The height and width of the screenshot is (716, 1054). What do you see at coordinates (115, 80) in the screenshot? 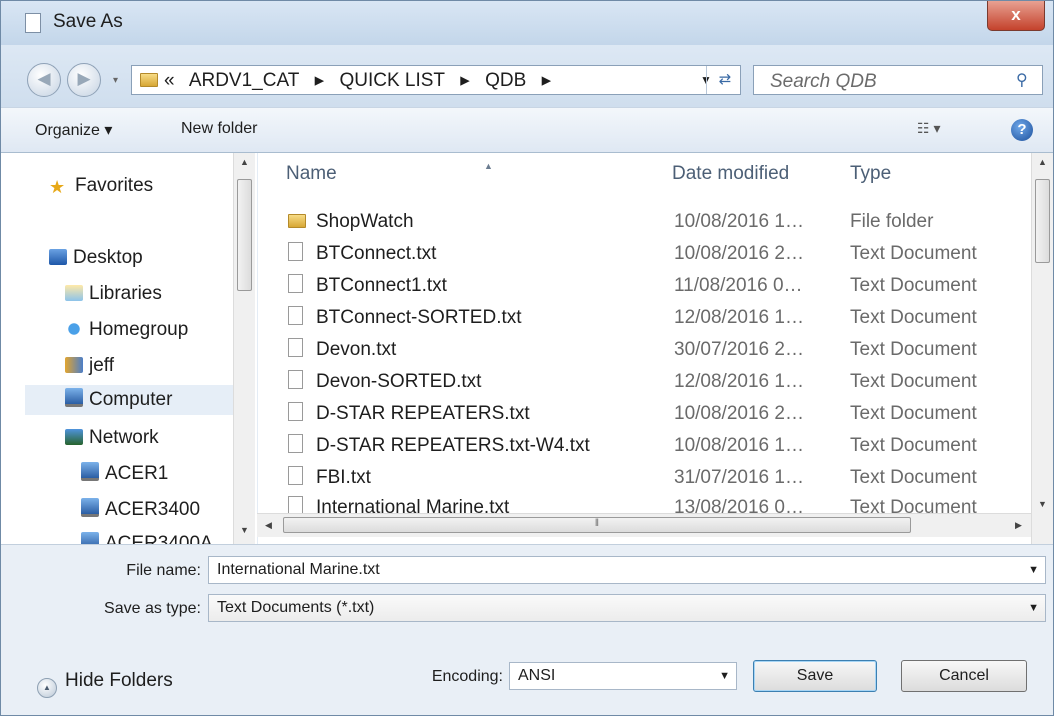
I see `recent-pages-dropdown: ▾` at bounding box center [115, 80].